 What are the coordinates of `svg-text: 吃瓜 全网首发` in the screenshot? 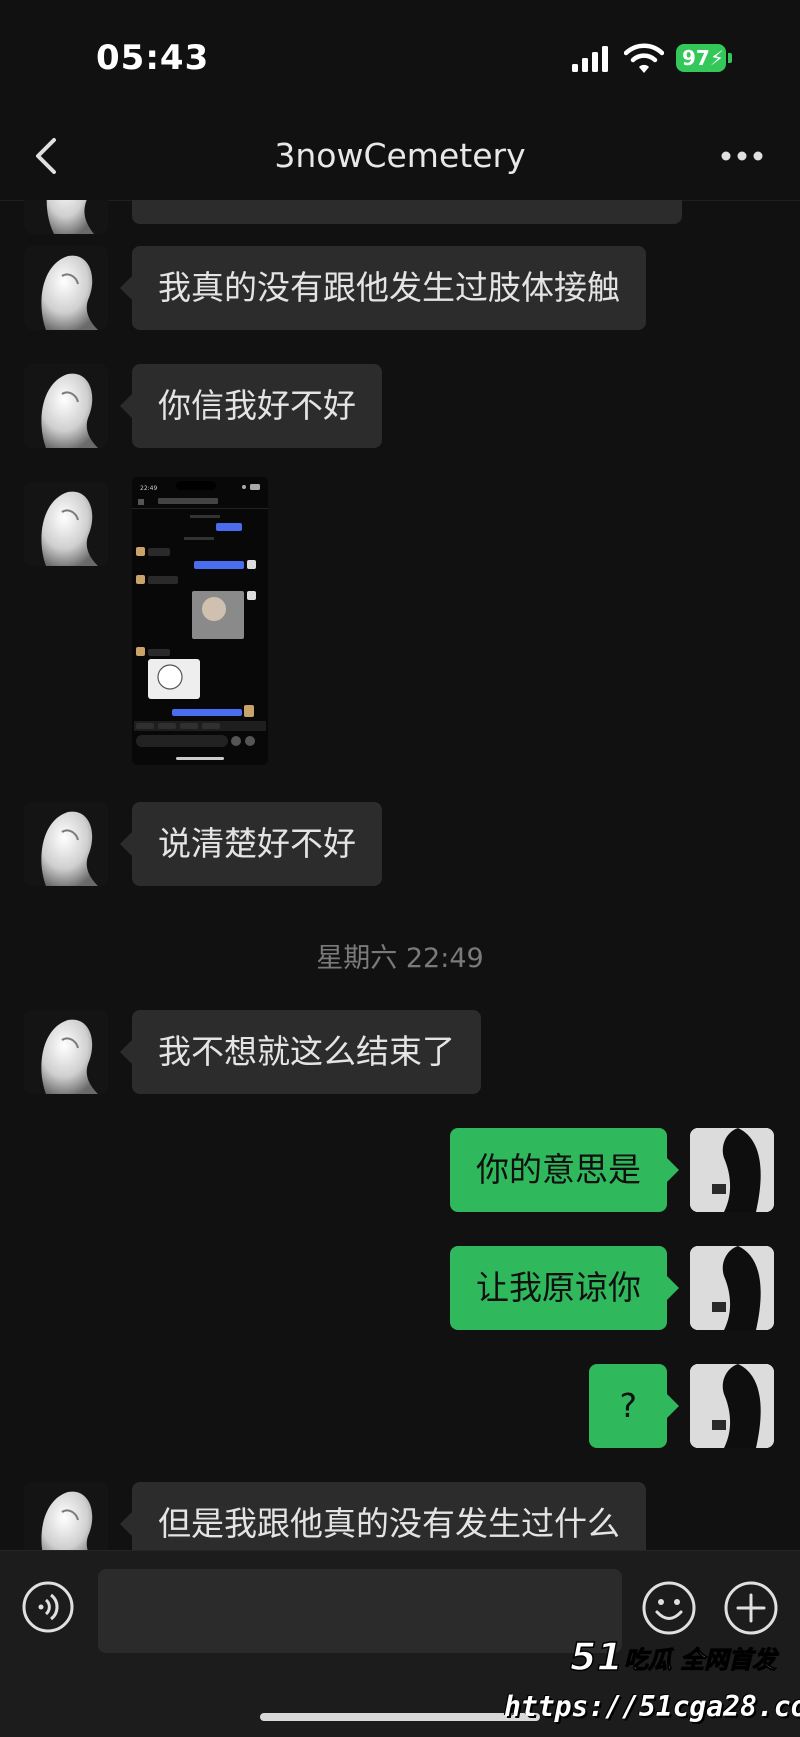 It's located at (701, 1660).